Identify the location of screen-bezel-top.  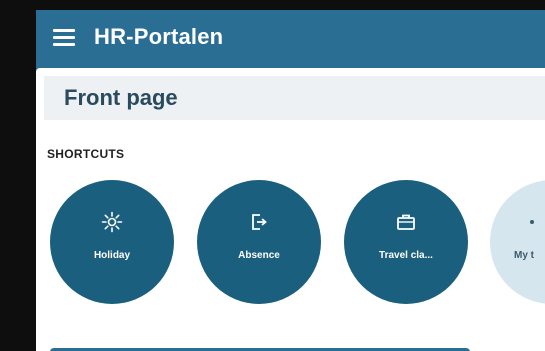
(272, 5).